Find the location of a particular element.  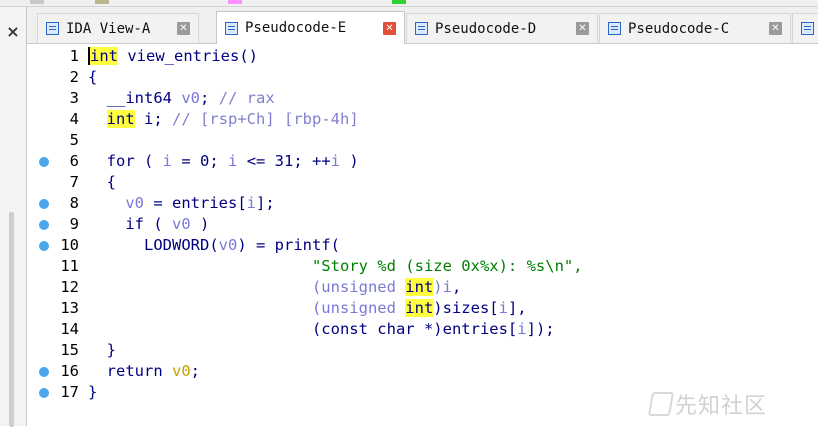

left-panel: × is located at coordinates (13, 217).